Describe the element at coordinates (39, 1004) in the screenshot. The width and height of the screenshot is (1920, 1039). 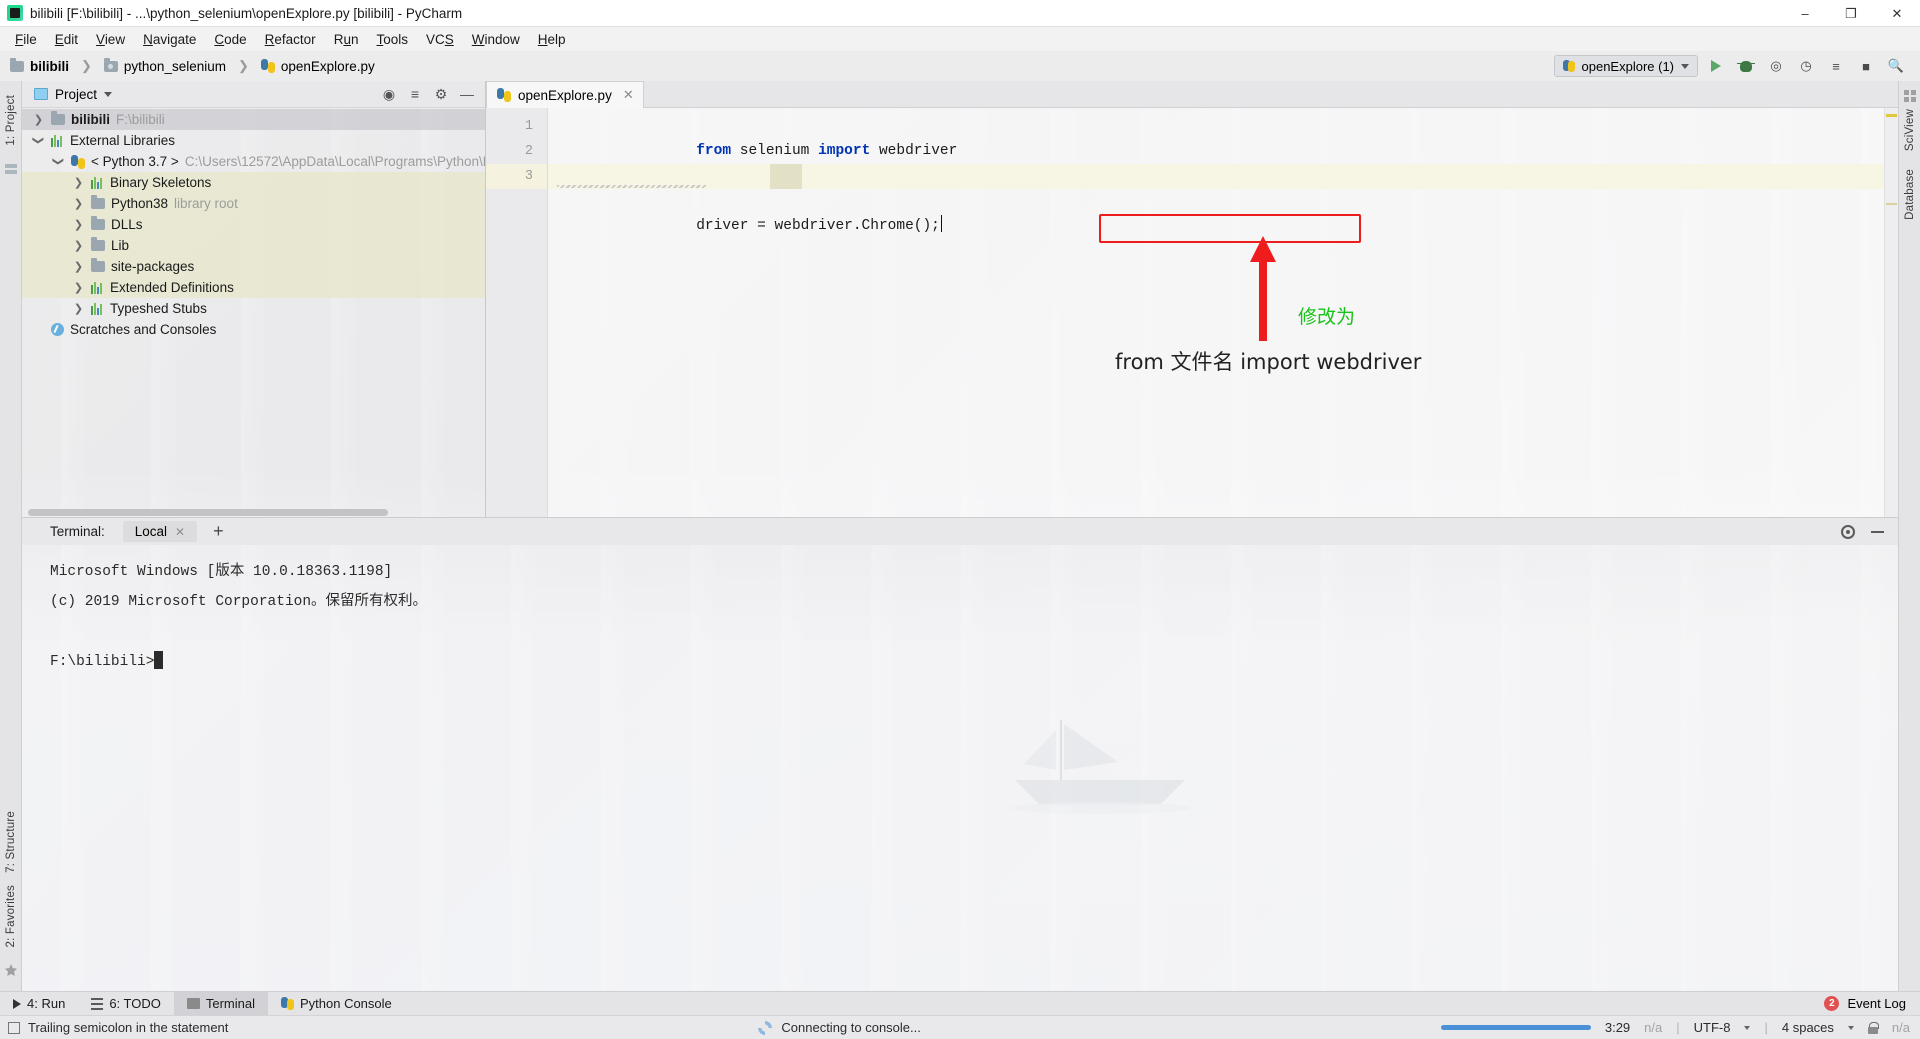
I see `tool-button-run: 4: Run` at that location.